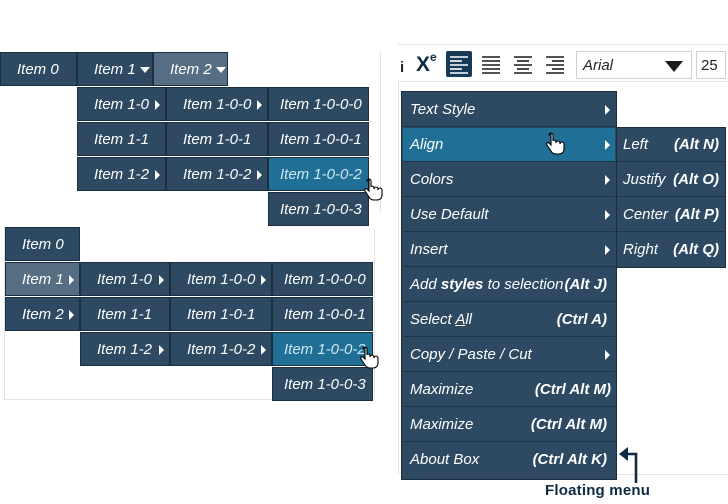  What do you see at coordinates (586, 284) in the screenshot?
I see `menu-item-shortcut: (Alt J)` at bounding box center [586, 284].